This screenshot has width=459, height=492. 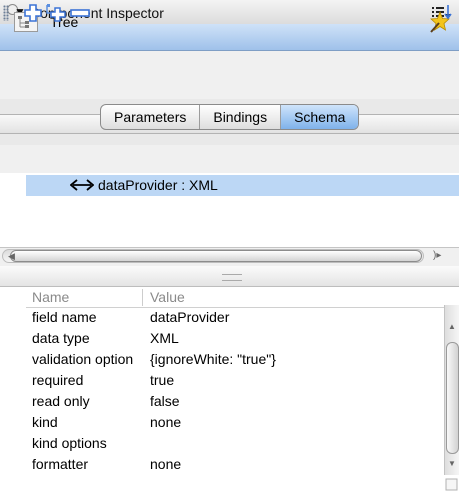 I want to click on property-name: formatter, so click(x=60, y=464).